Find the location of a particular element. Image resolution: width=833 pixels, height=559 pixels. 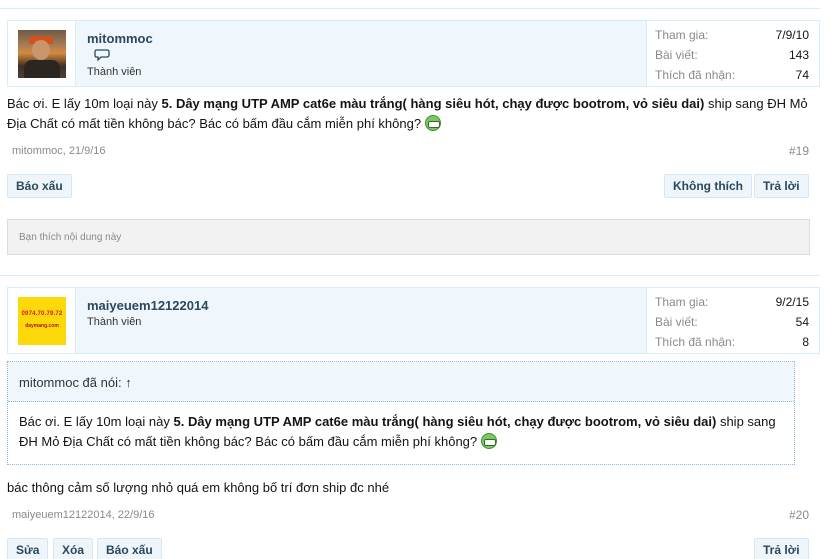

avatar-frame: 0974.70.79.72 daymang.com is located at coordinates (42, 320).